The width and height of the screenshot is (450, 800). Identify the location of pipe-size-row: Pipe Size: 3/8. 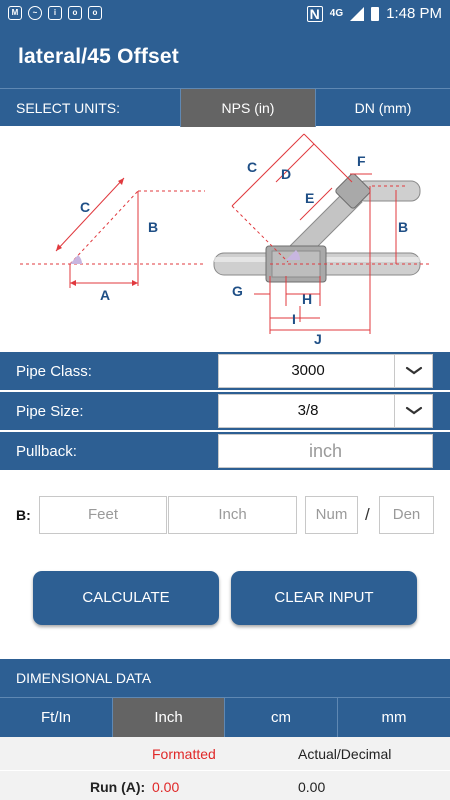
(225, 411).